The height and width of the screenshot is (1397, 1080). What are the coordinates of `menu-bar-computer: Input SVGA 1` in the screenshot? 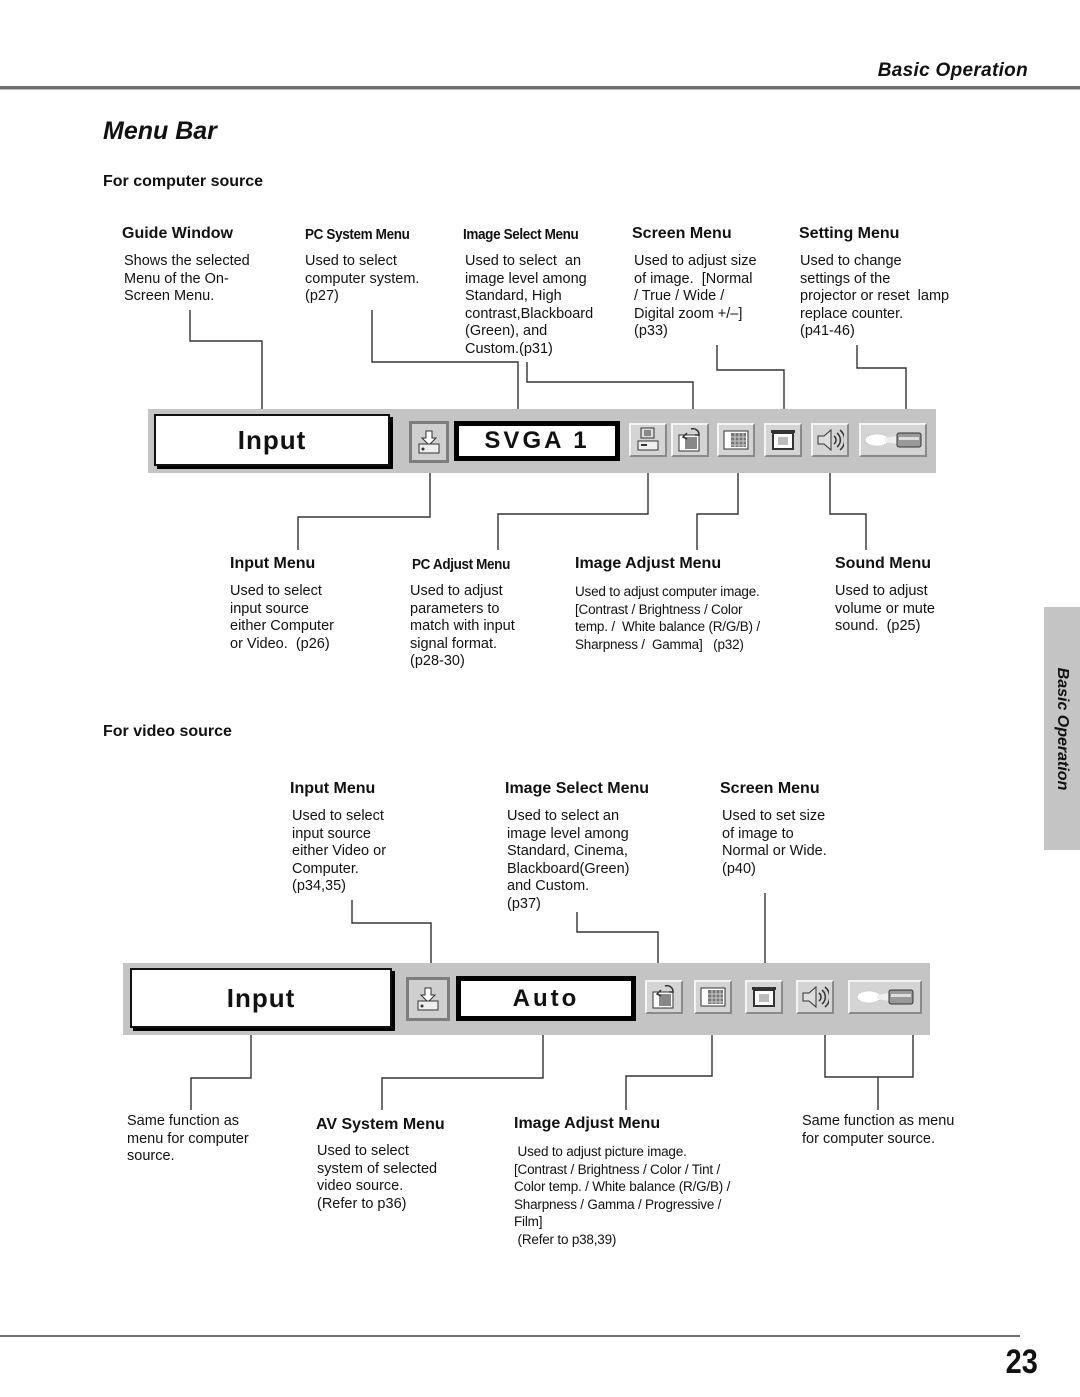 It's located at (542, 441).